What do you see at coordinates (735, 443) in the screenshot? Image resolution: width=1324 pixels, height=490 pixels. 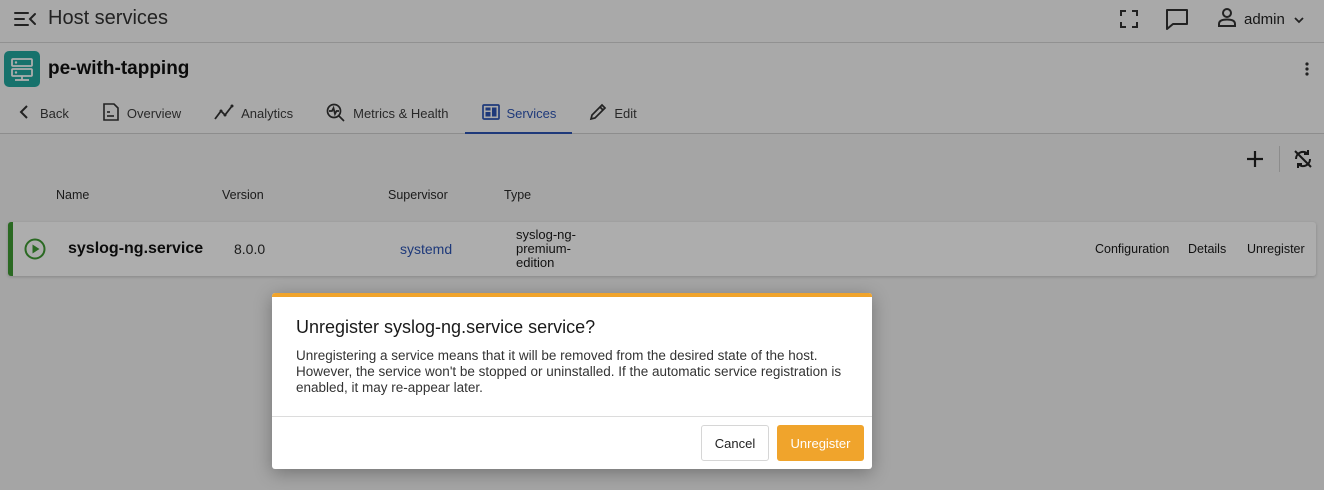 I see `cancel-button: Cancel` at bounding box center [735, 443].